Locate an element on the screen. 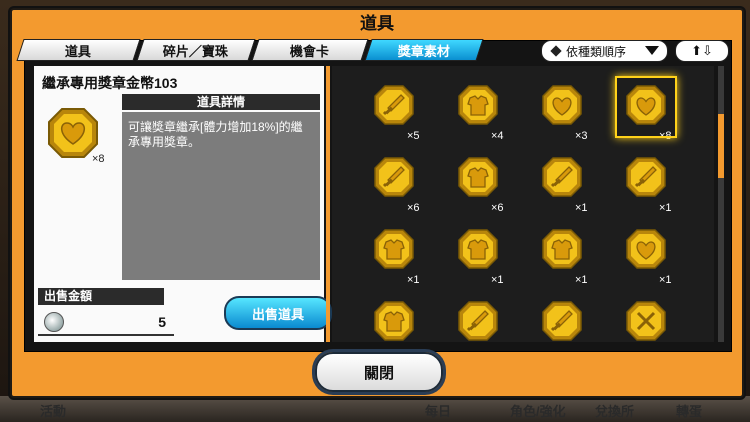 This screenshot has width=750, height=422. nav-gacha: 轉蛋 is located at coordinates (689, 410).